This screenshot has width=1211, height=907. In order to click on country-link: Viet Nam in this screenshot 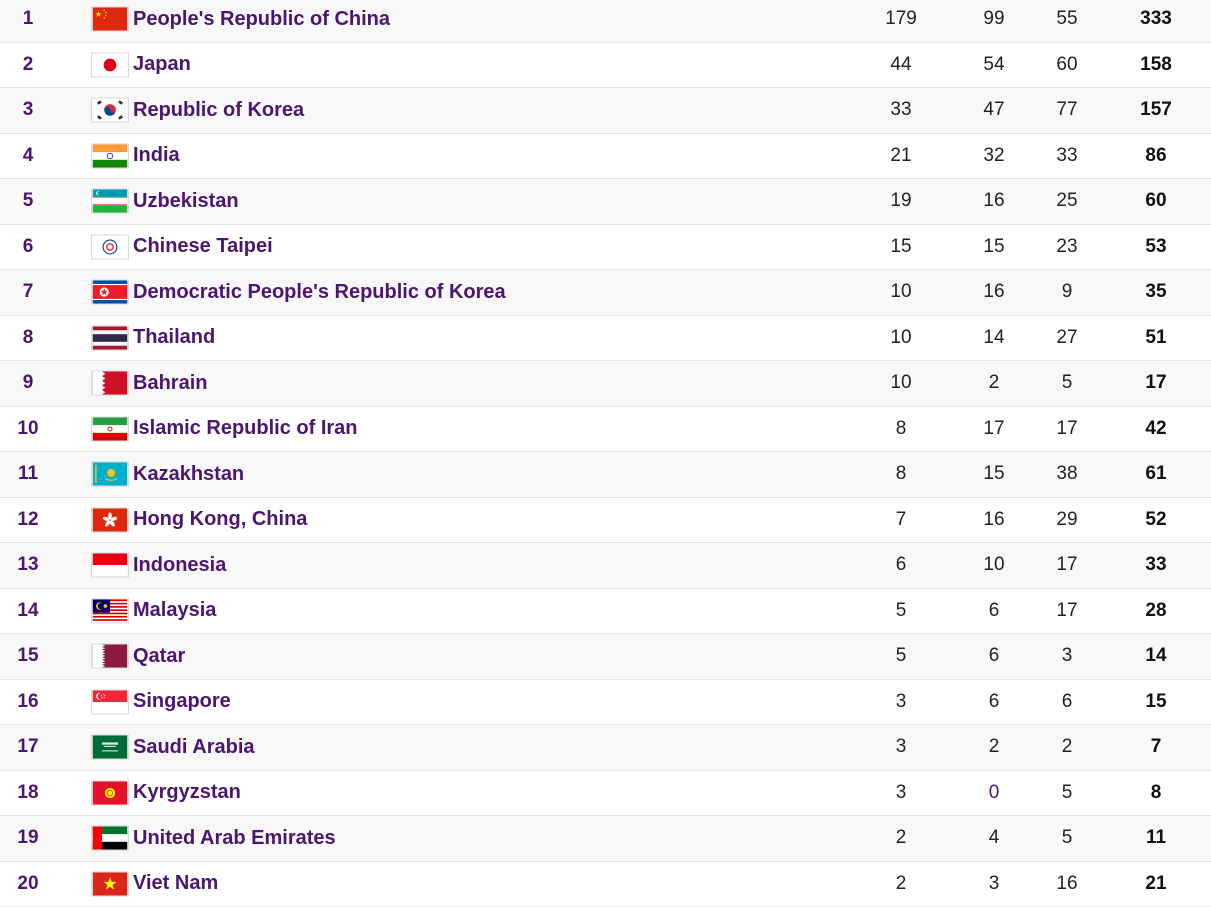, I will do `click(175, 884)`.